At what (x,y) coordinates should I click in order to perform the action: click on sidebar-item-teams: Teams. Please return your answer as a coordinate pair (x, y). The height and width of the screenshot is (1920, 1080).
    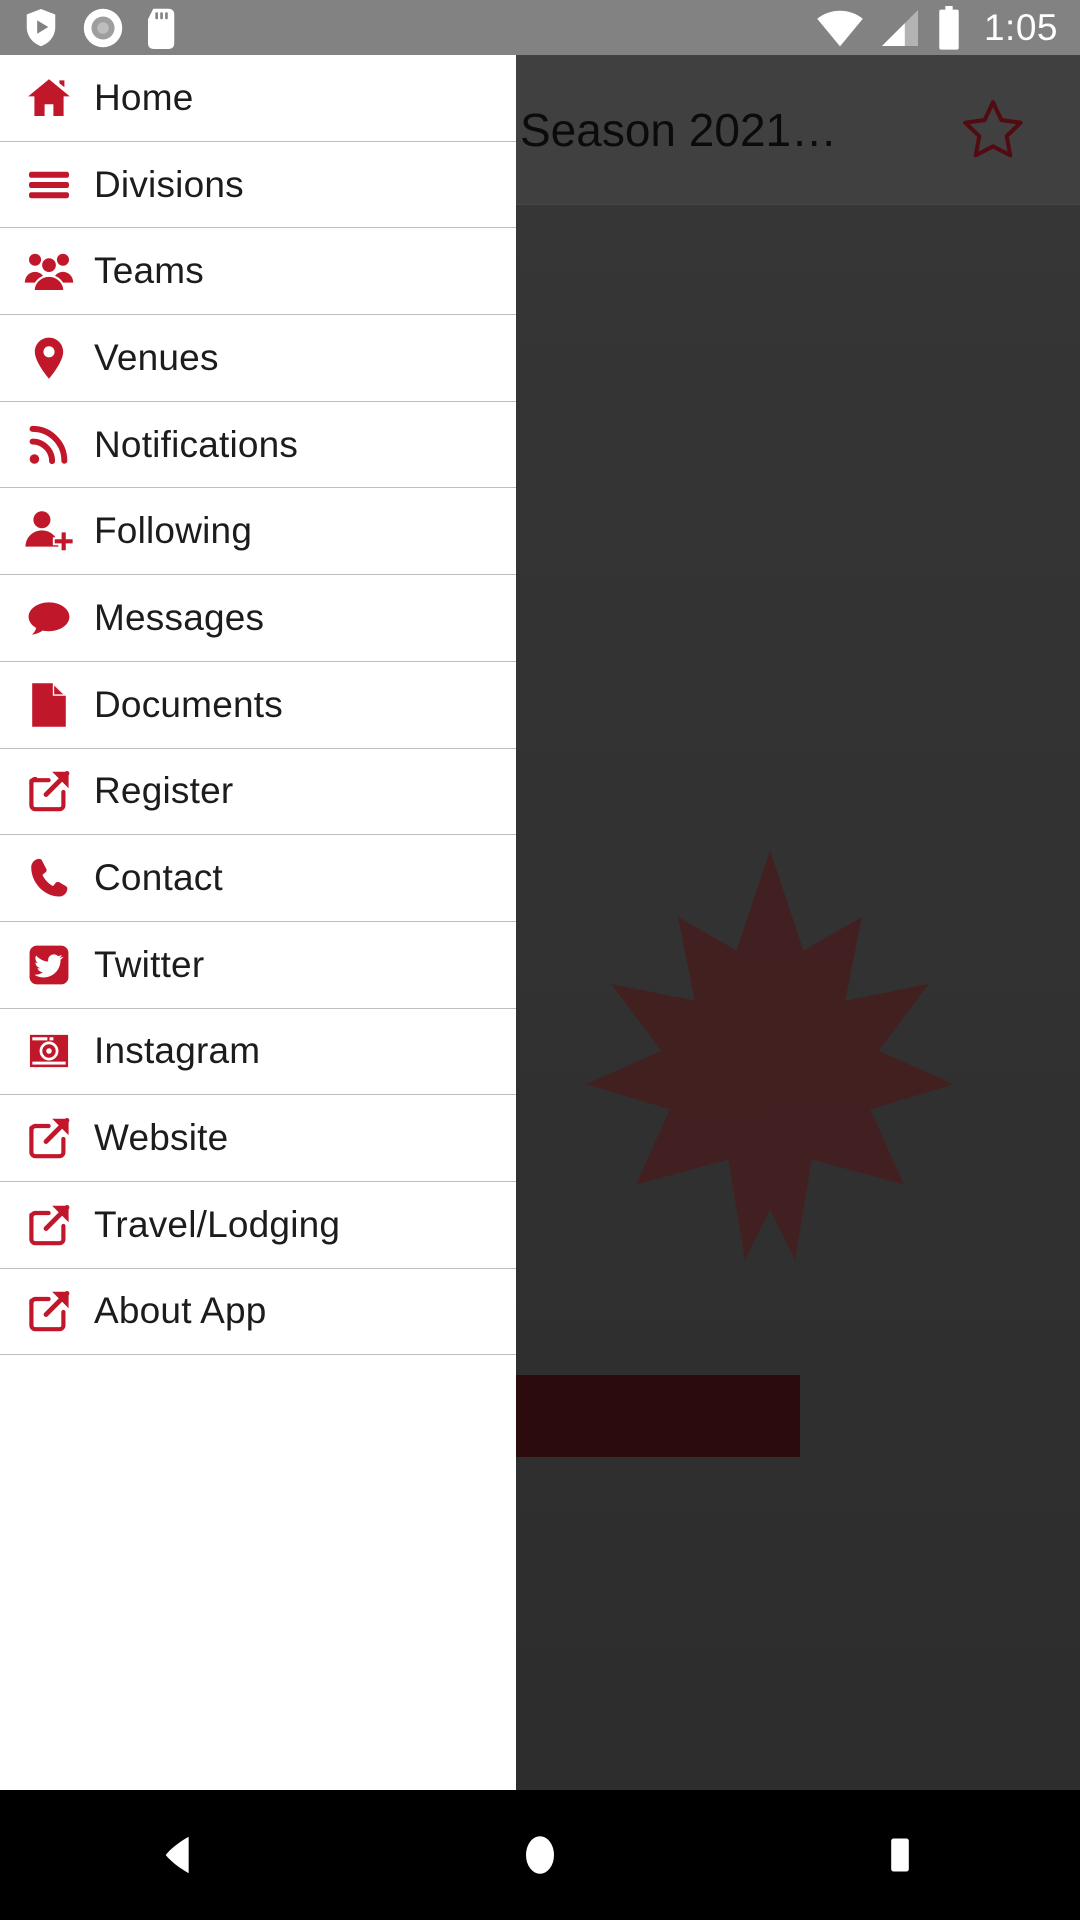
    Looking at the image, I should click on (258, 272).